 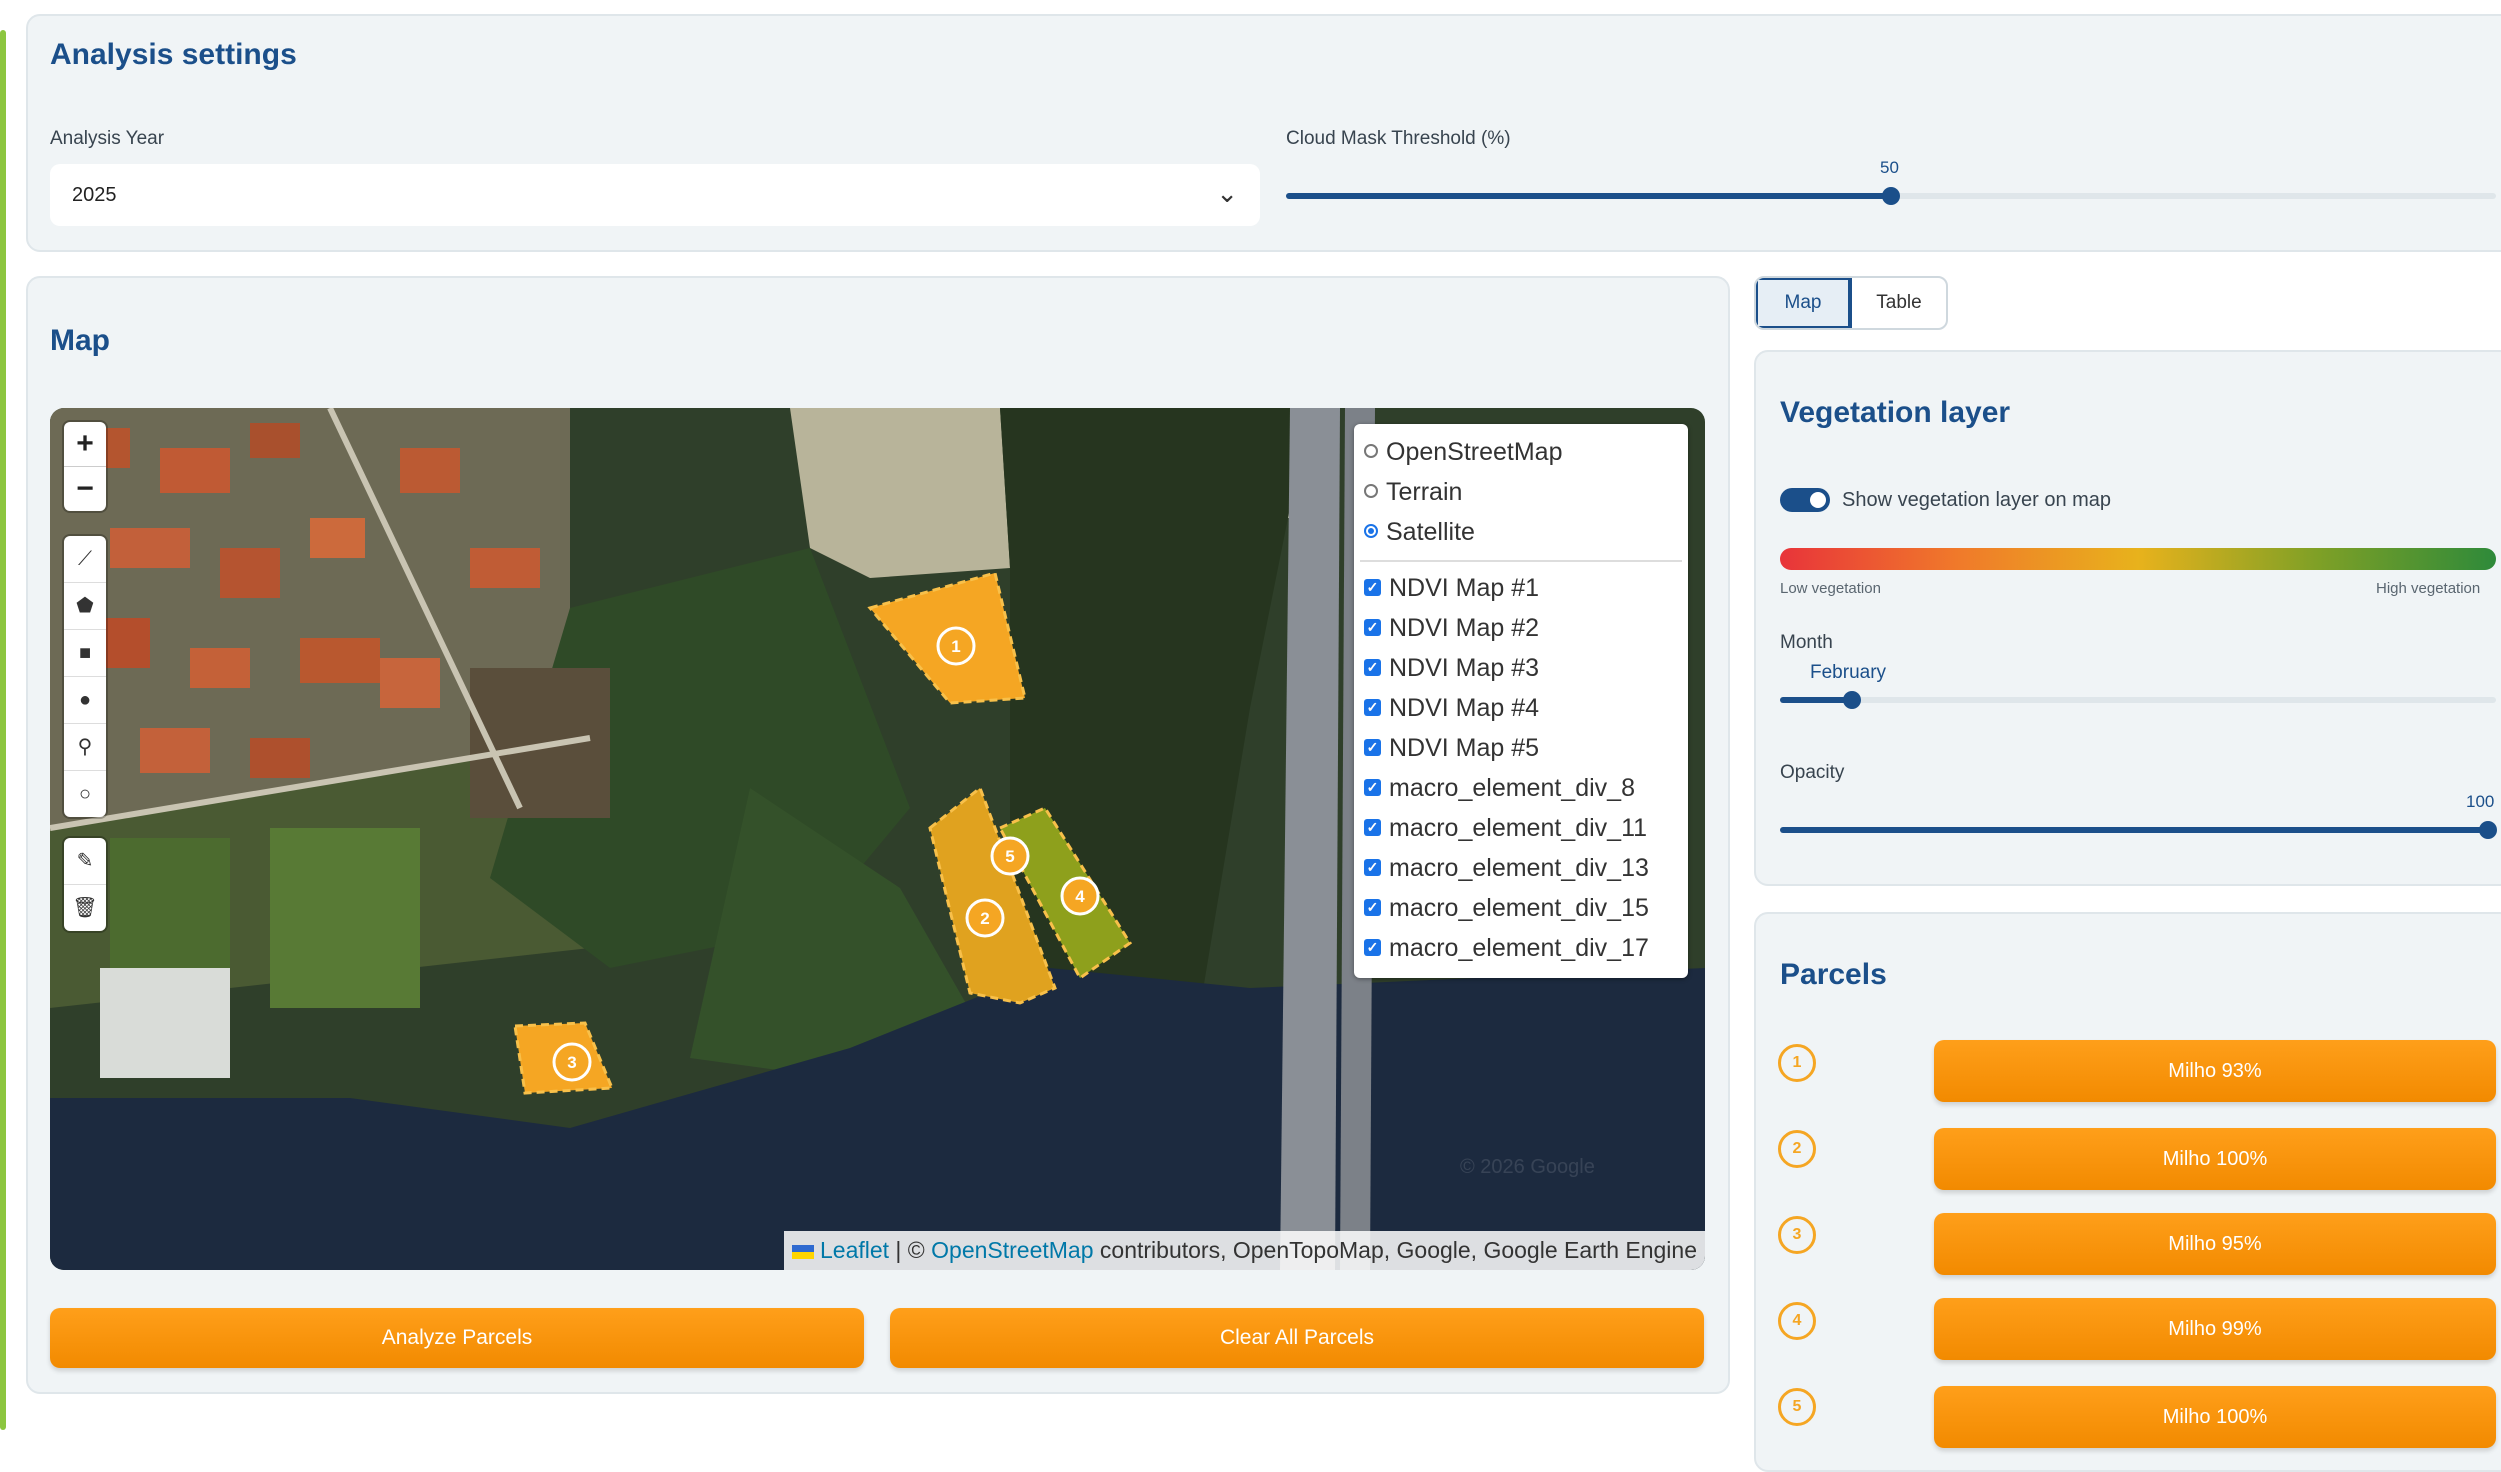 I want to click on overlay-macro-13: ✓ macro_element_div_13, so click(x=1521, y=868).